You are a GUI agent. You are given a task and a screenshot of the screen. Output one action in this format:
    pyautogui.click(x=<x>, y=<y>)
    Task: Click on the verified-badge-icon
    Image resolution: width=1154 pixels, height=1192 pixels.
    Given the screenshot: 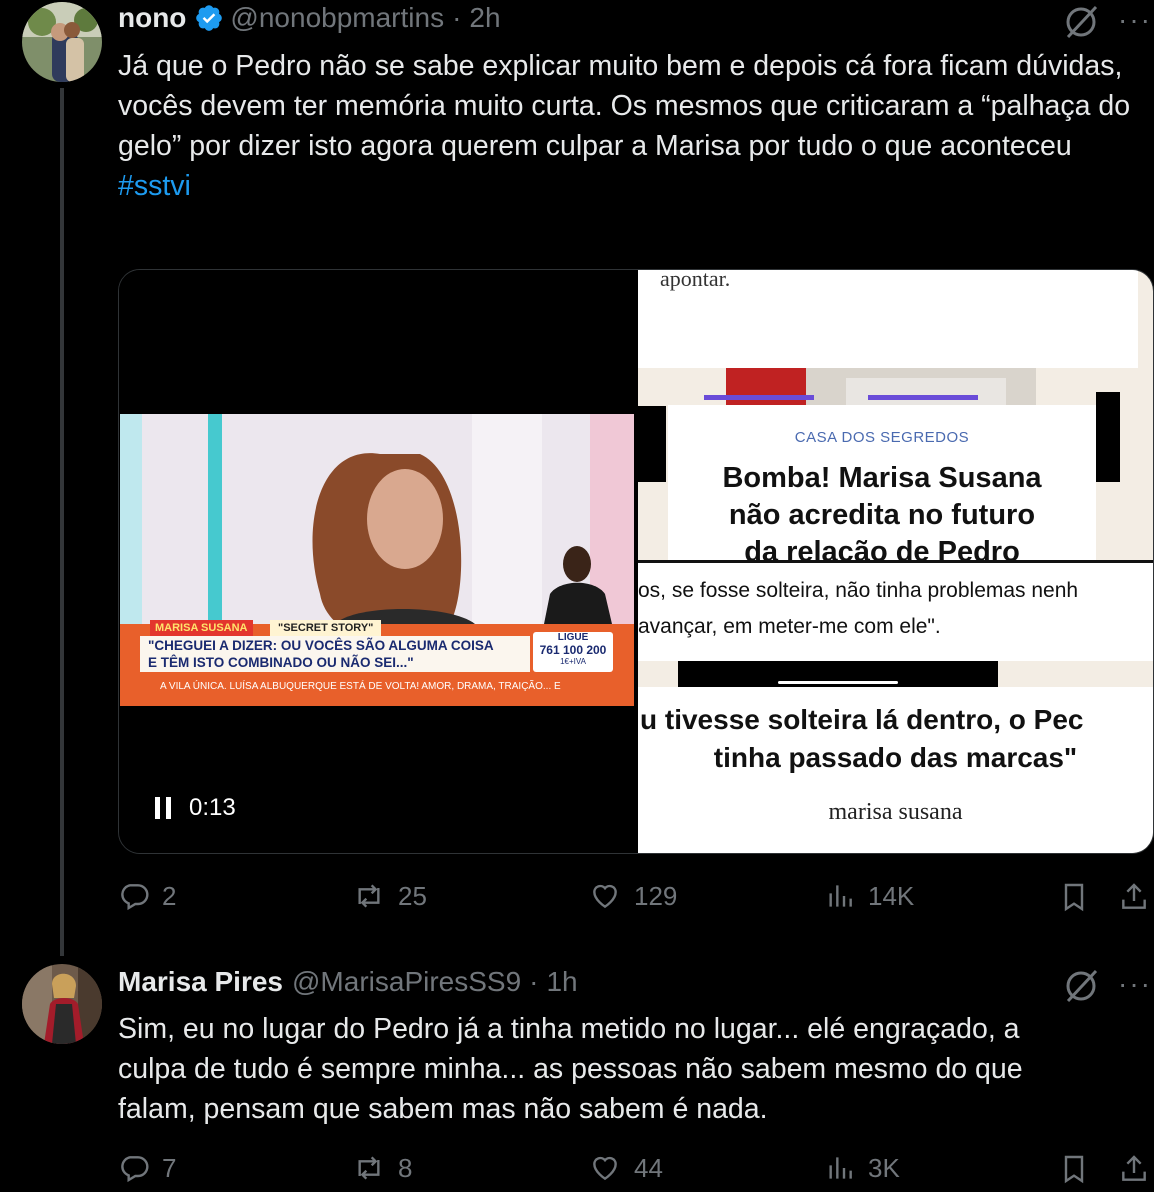 What is the action you would take?
    pyautogui.click(x=209, y=18)
    